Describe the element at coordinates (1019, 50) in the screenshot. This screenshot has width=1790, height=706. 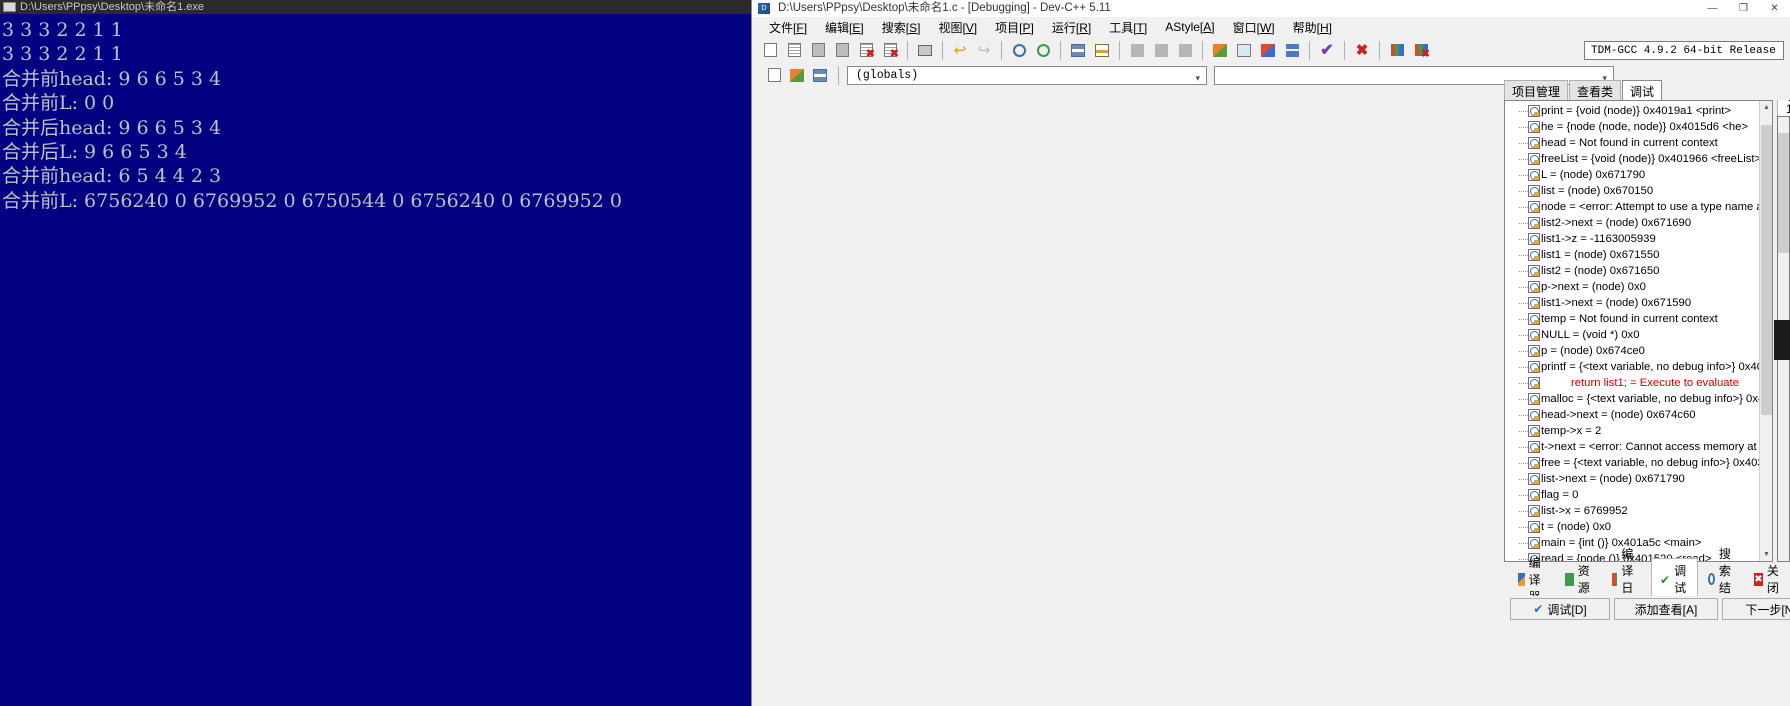
I see `find-icon` at that location.